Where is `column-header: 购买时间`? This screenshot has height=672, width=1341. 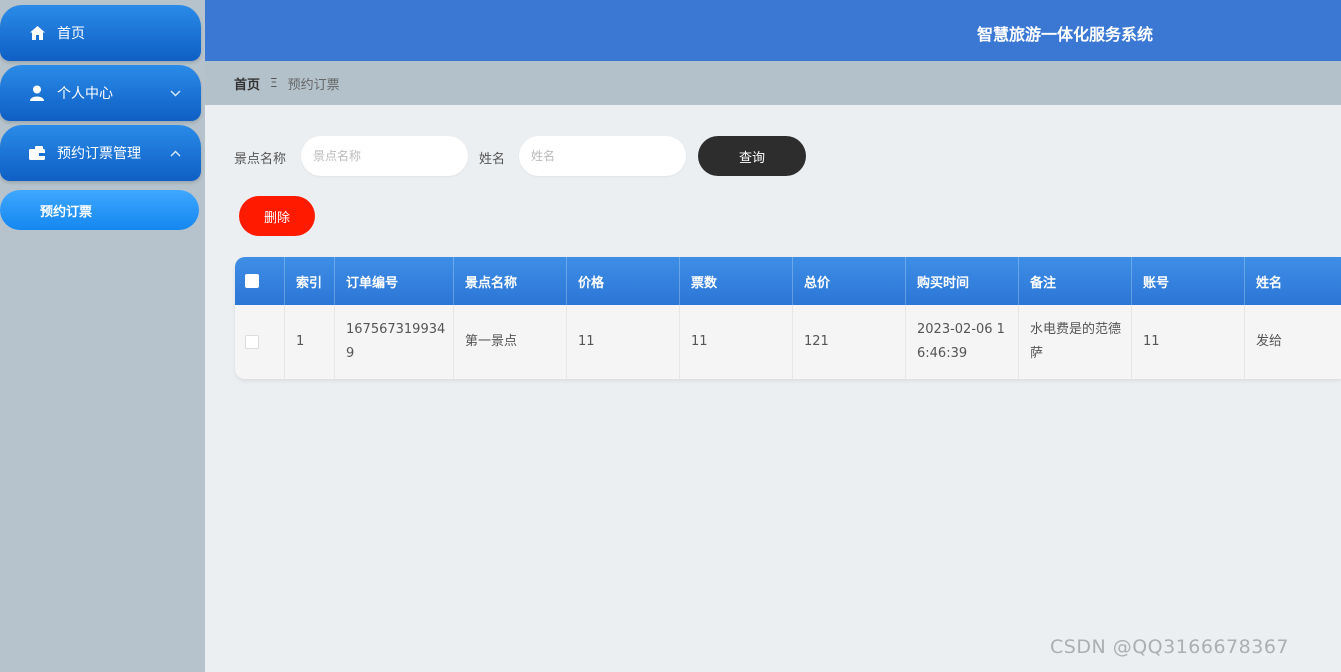
column-header: 购买时间 is located at coordinates (962, 281).